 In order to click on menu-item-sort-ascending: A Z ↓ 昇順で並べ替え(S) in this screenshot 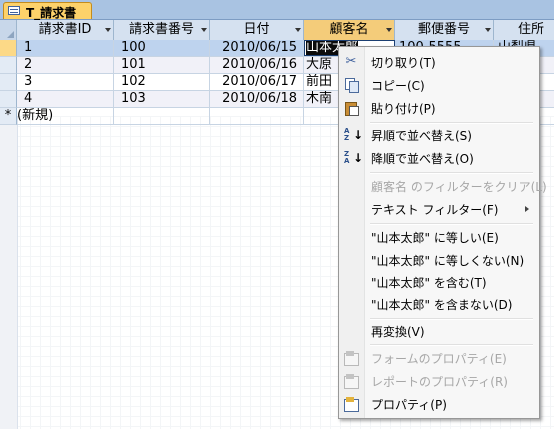, I will do `click(439, 135)`.